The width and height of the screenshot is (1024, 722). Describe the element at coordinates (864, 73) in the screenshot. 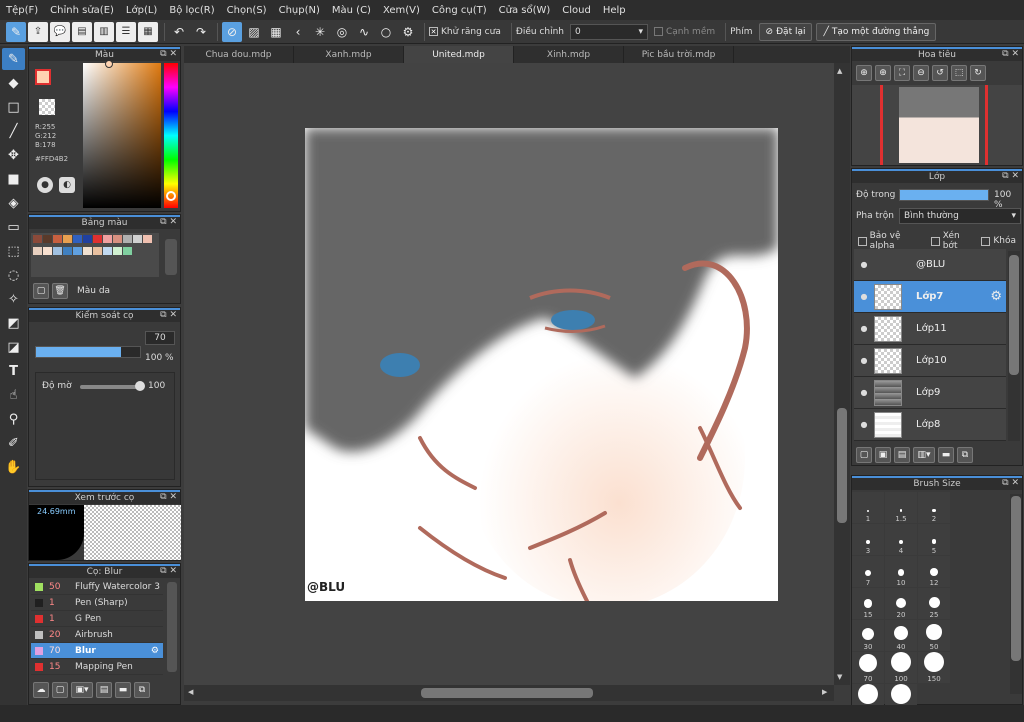

I see `zoom-fit-icon: ⊕` at that location.